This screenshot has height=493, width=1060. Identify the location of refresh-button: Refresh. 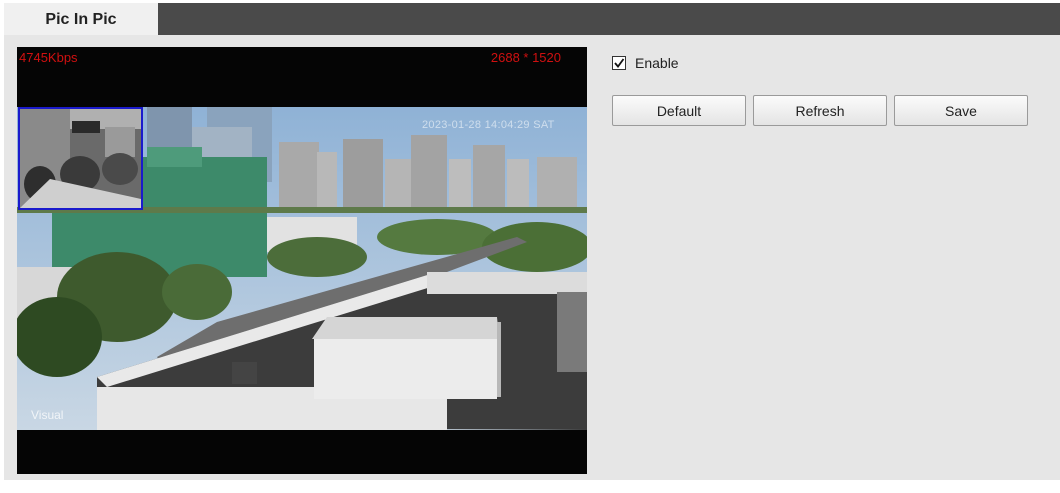
(820, 110).